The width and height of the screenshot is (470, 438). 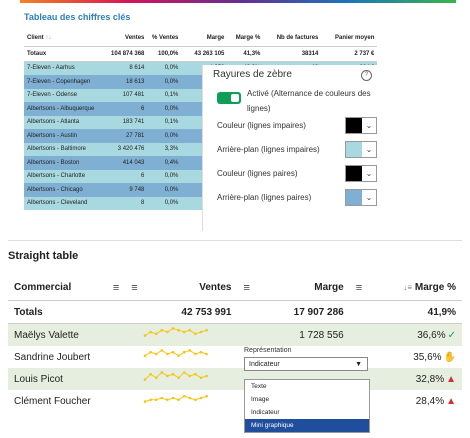 I want to click on table-cell: Albertsons - Atlanta, so click(x=61, y=122).